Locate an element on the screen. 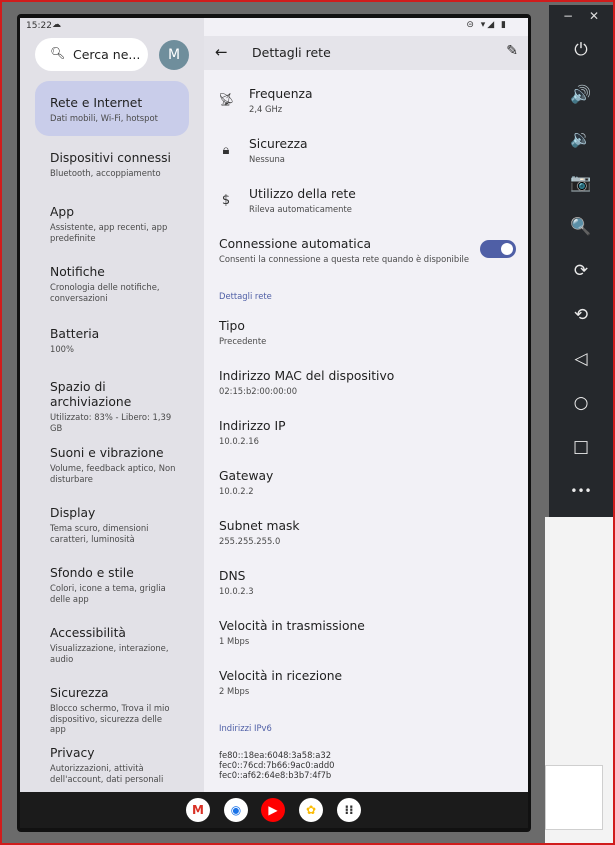 Image resolution: width=615 pixels, height=845 pixels. back-icon: ◁ is located at coordinates (581, 359).